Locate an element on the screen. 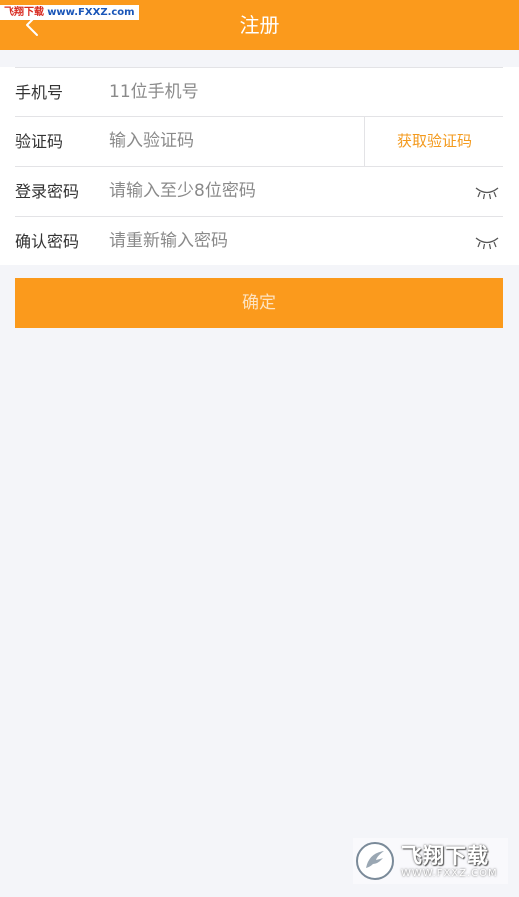 Image resolution: width=519 pixels, height=897 pixels. phone-label: 手机号 is located at coordinates (39, 92).